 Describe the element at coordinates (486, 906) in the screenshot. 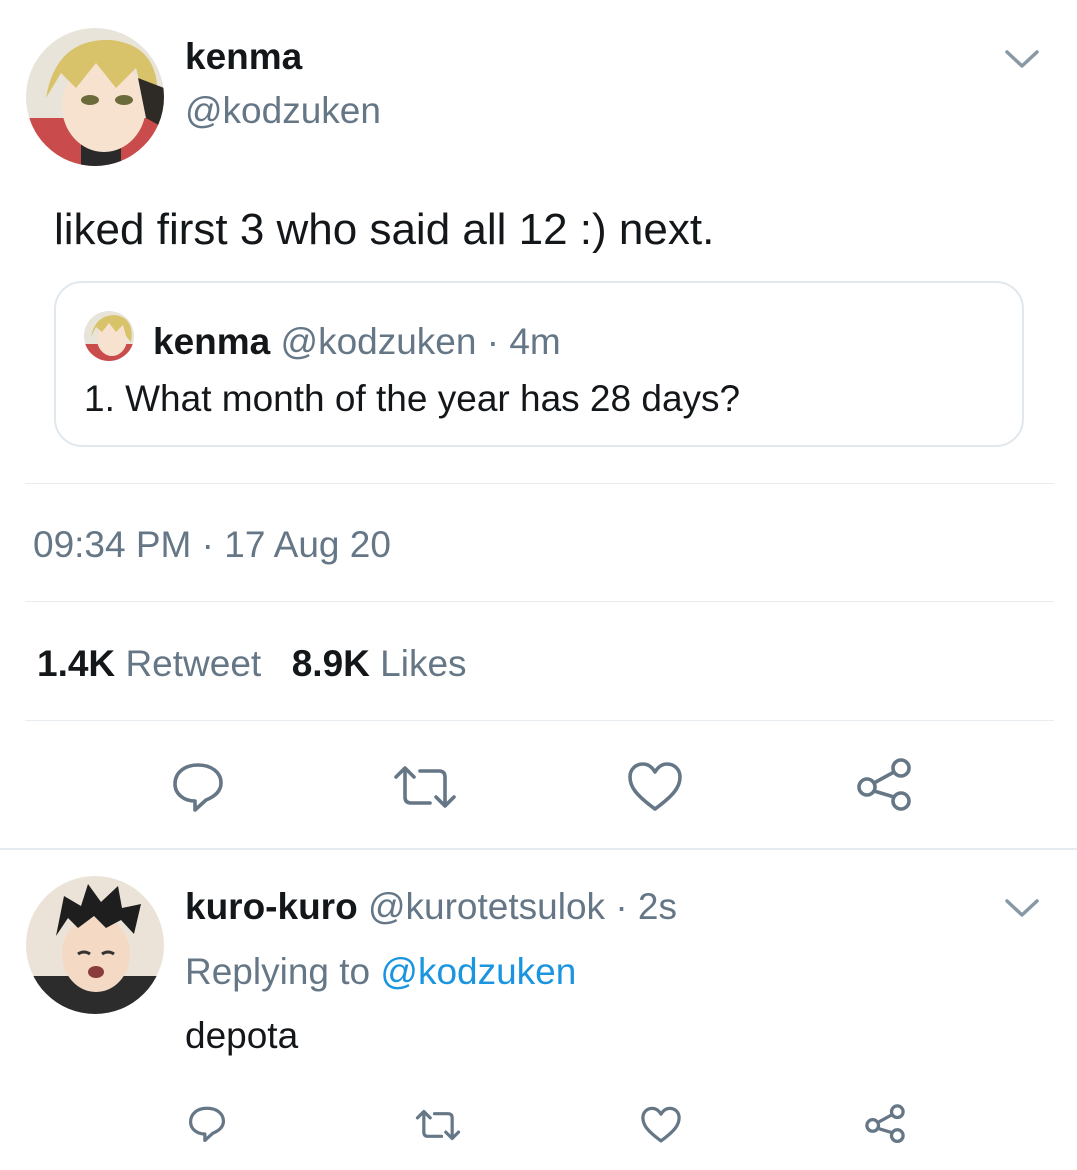

I see `reply-handle: @kurotetsulok` at that location.